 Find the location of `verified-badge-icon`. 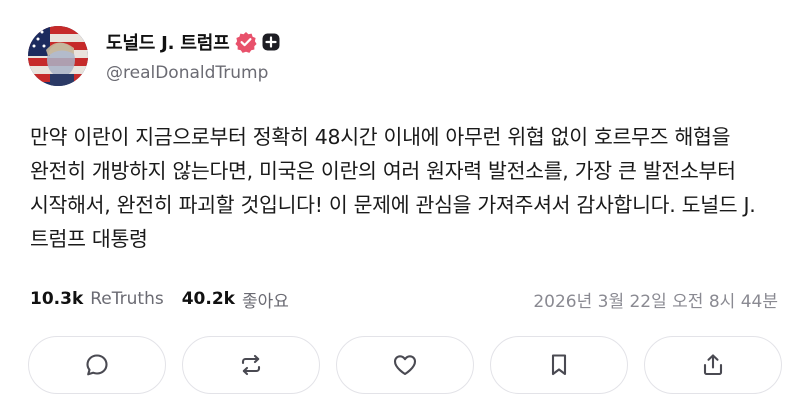

verified-badge-icon is located at coordinates (246, 42).